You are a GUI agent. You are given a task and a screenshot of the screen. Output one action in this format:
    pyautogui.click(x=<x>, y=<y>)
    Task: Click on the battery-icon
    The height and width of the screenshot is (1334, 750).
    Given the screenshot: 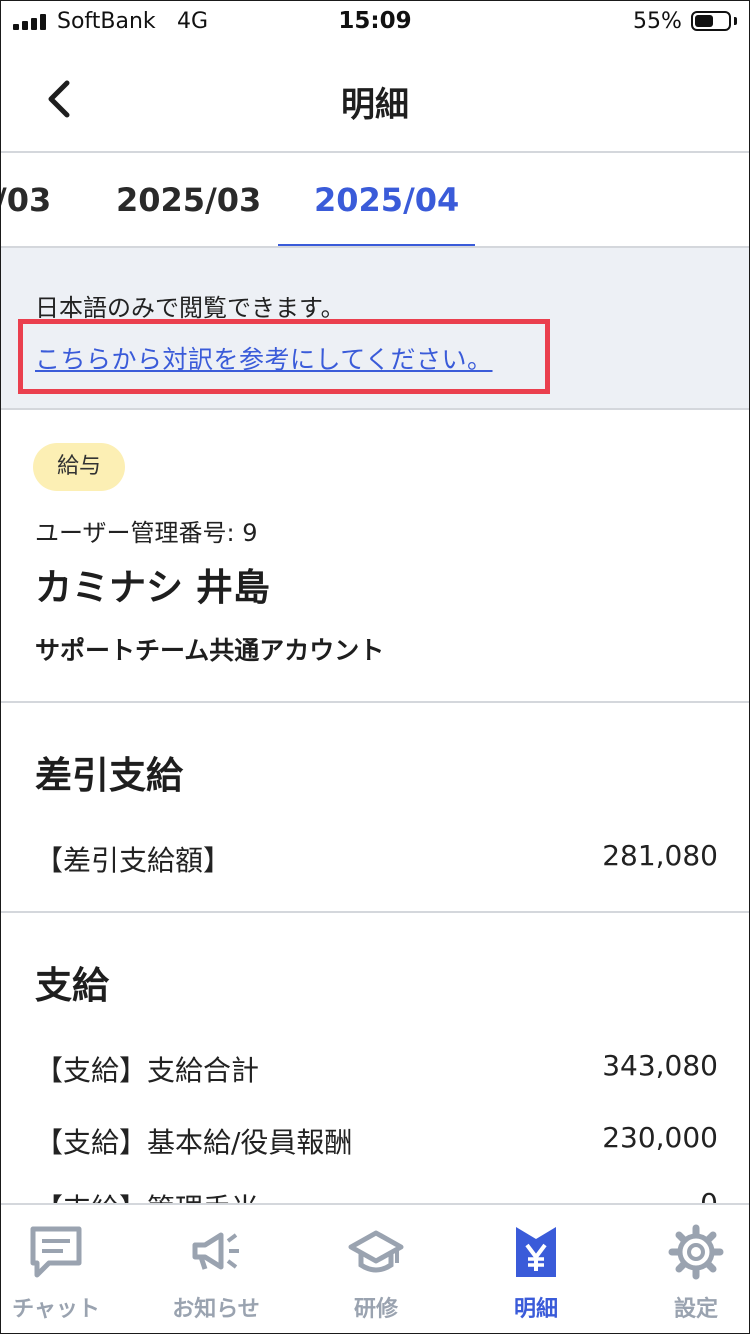 What is the action you would take?
    pyautogui.click(x=711, y=21)
    